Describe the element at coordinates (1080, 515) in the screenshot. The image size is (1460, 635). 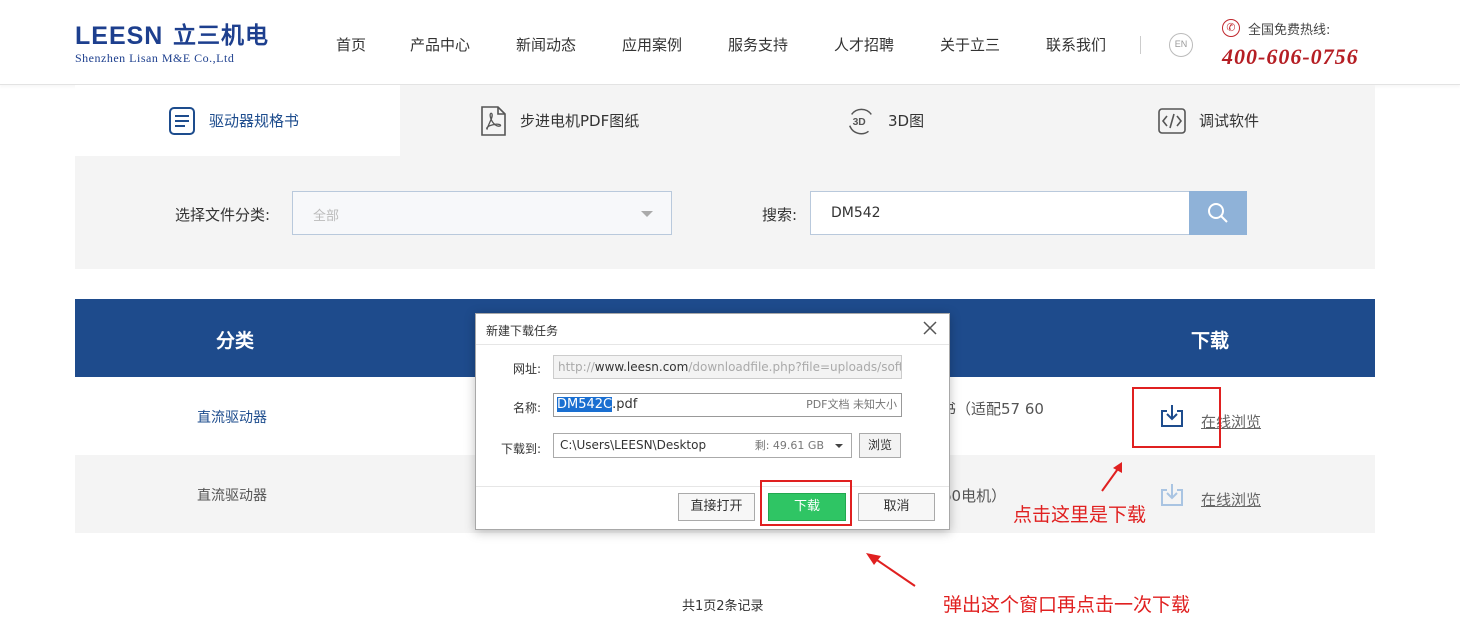
I see `annotation-click-here: 点击这里是下载` at that location.